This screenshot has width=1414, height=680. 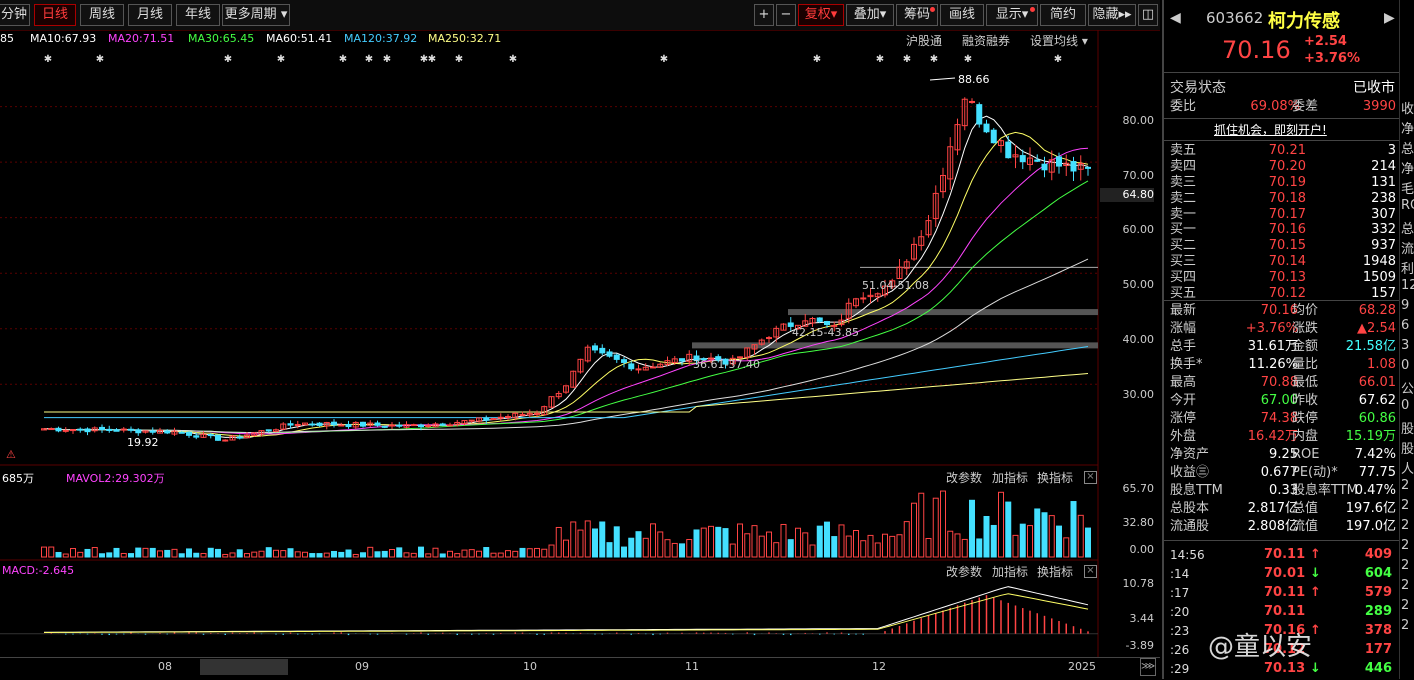 What do you see at coordinates (1378, 573) in the screenshot?
I see `tick-volume: 604` at bounding box center [1378, 573].